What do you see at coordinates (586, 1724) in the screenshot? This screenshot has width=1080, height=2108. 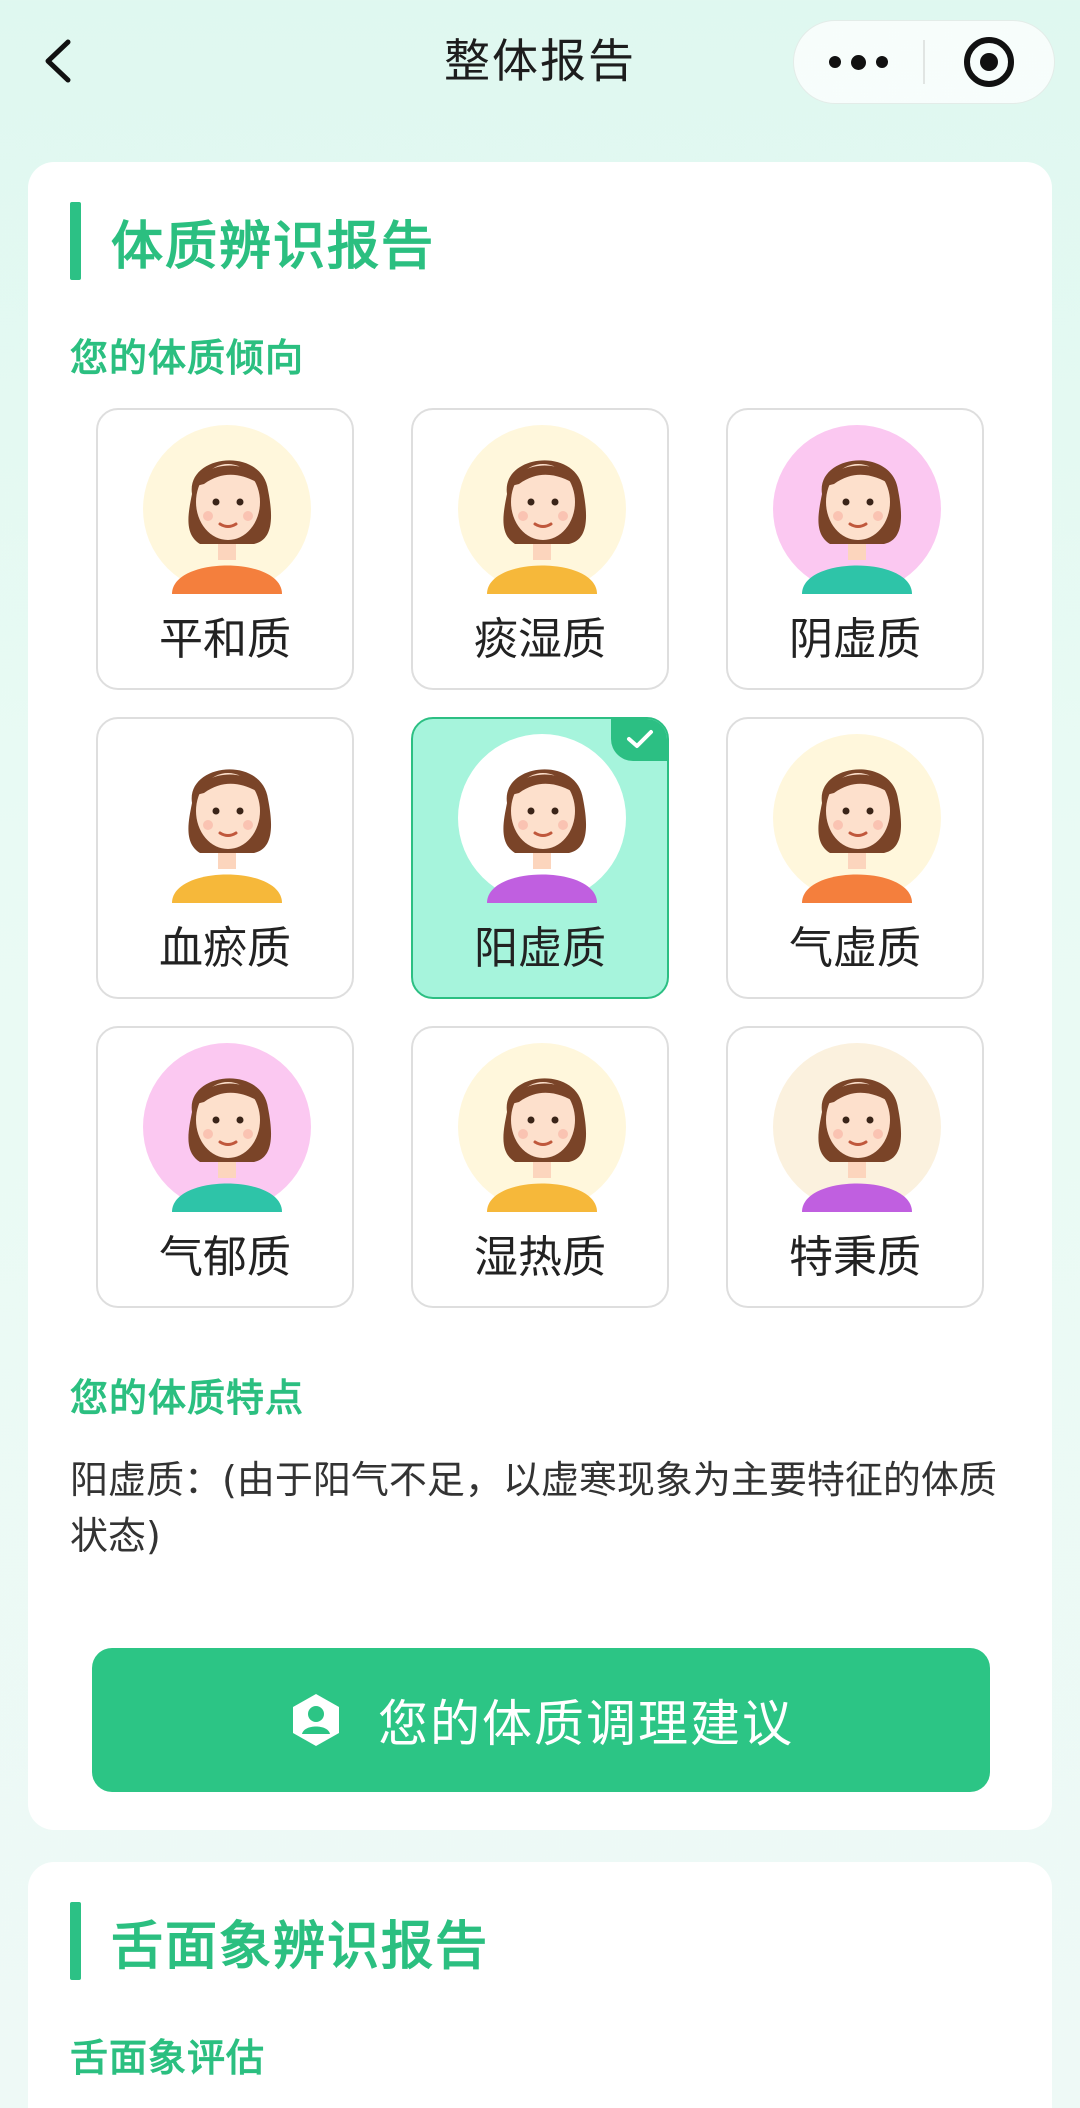 I see `advice-button-label: 您的体质调理建议` at bounding box center [586, 1724].